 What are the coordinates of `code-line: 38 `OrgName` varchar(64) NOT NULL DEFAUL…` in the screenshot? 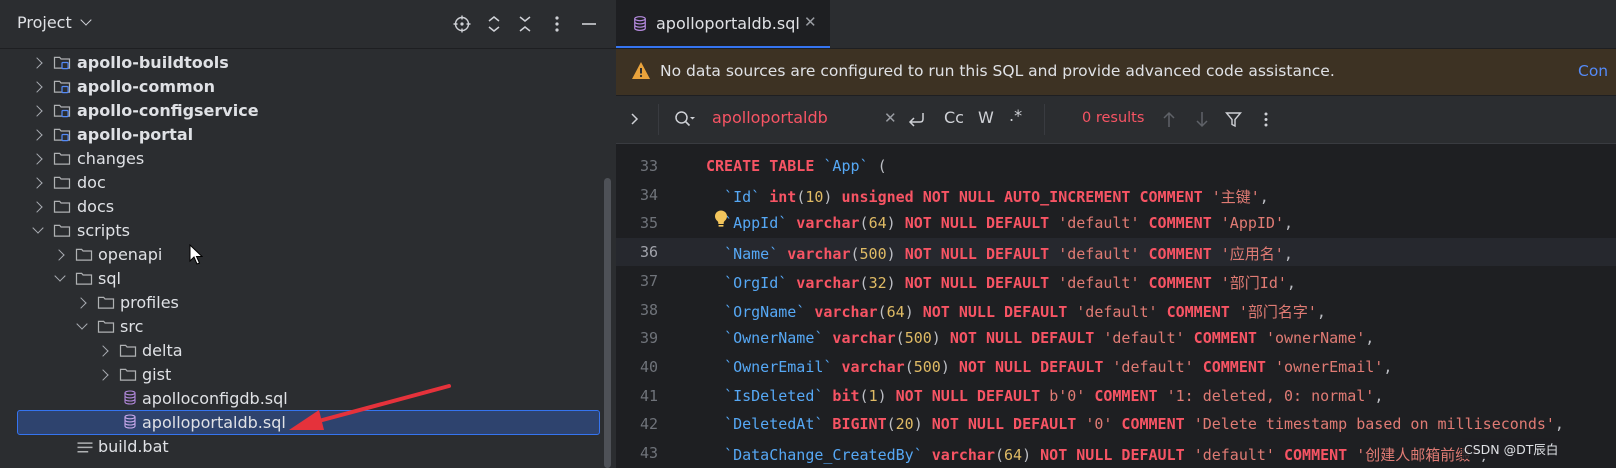 It's located at (1116, 310).